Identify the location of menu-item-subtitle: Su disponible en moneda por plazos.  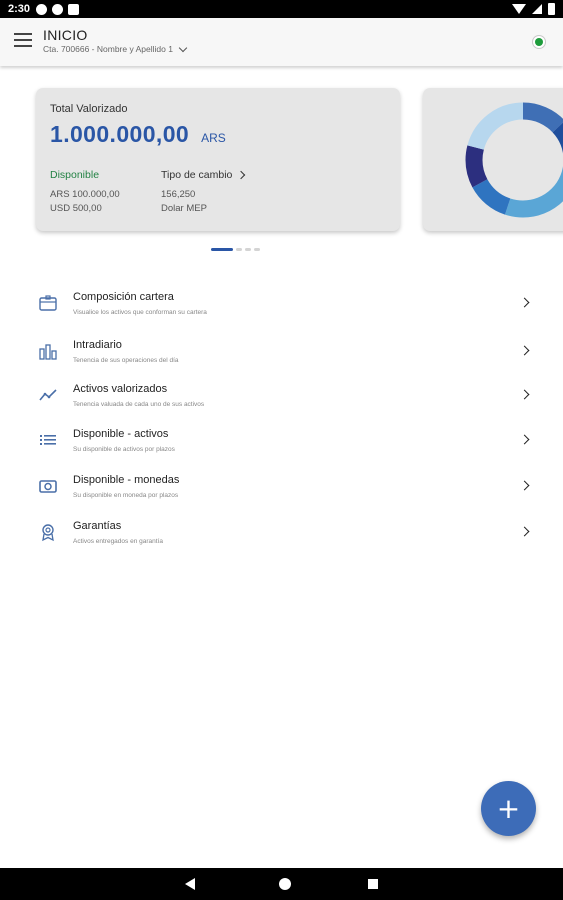
(126, 495).